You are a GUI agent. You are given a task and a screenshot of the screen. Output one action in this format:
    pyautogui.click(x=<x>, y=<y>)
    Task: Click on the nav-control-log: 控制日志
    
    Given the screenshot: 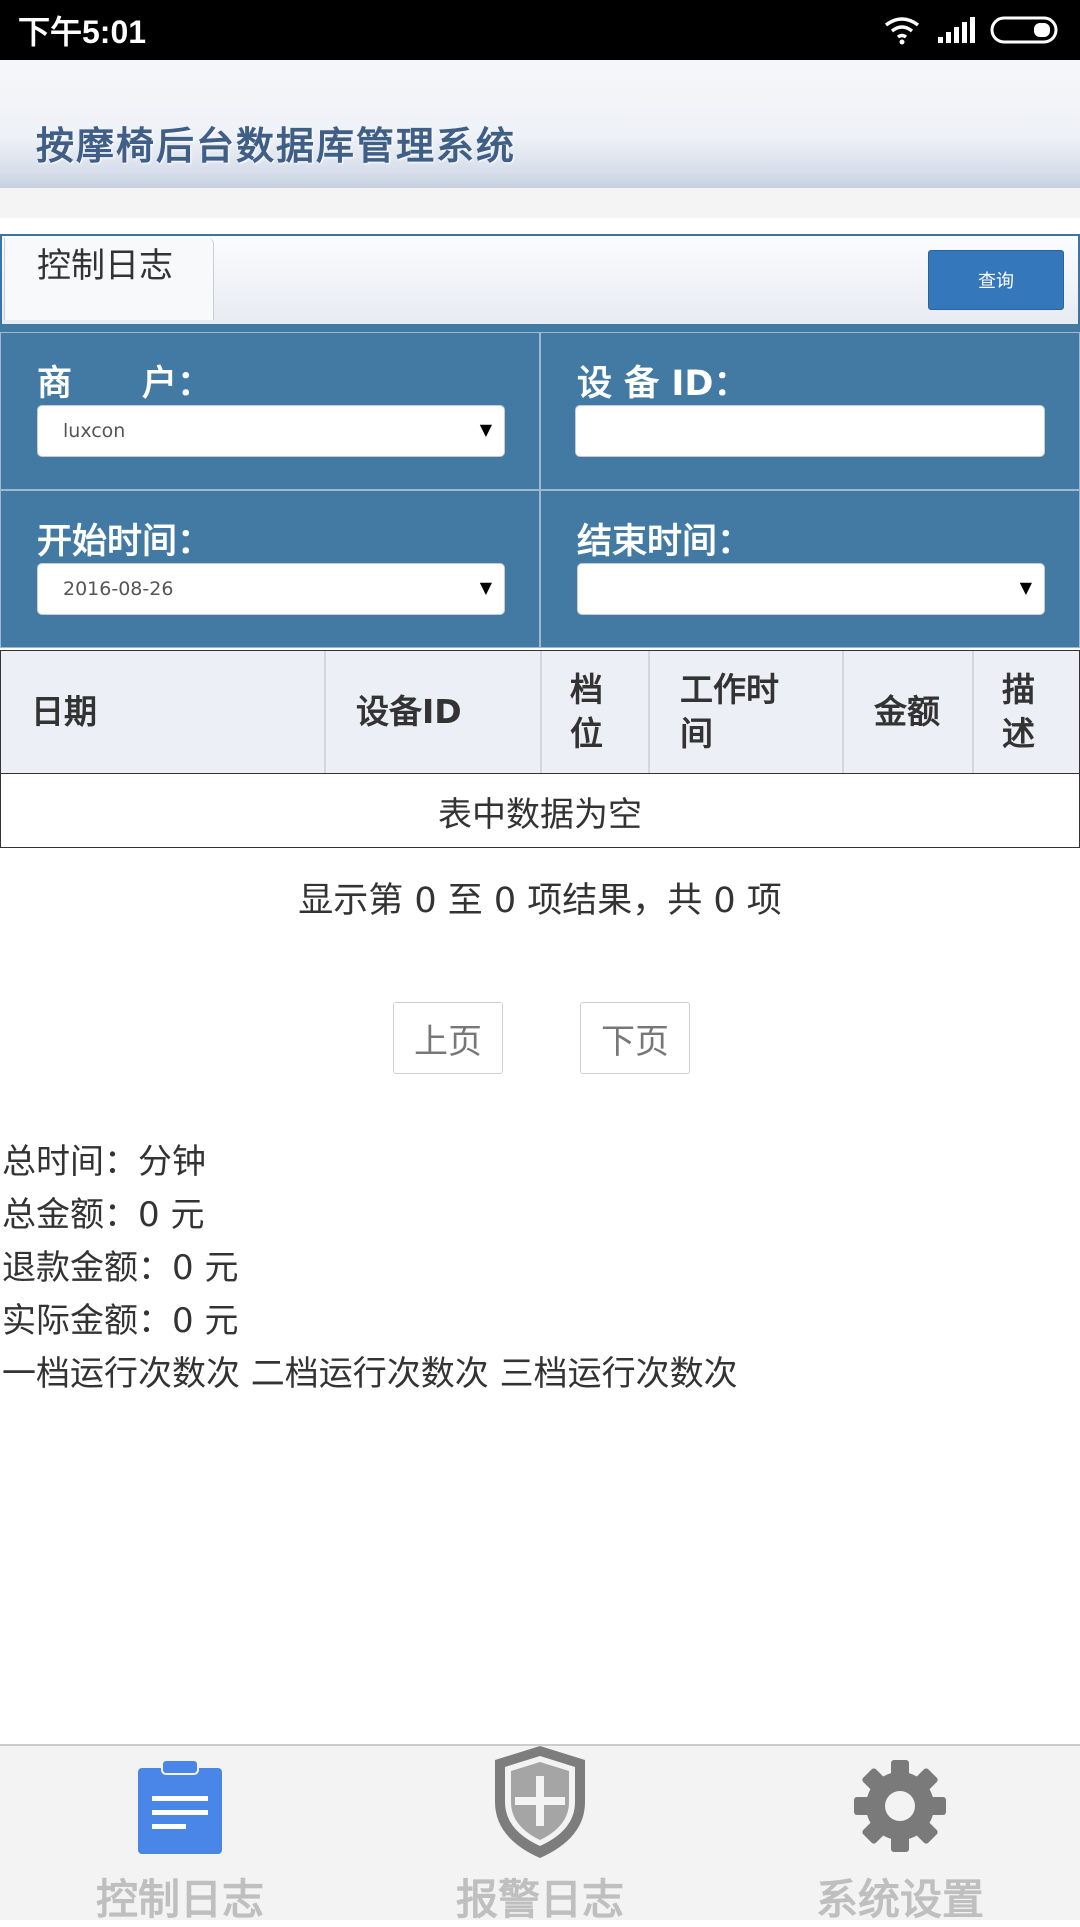 What is the action you would take?
    pyautogui.click(x=180, y=1835)
    